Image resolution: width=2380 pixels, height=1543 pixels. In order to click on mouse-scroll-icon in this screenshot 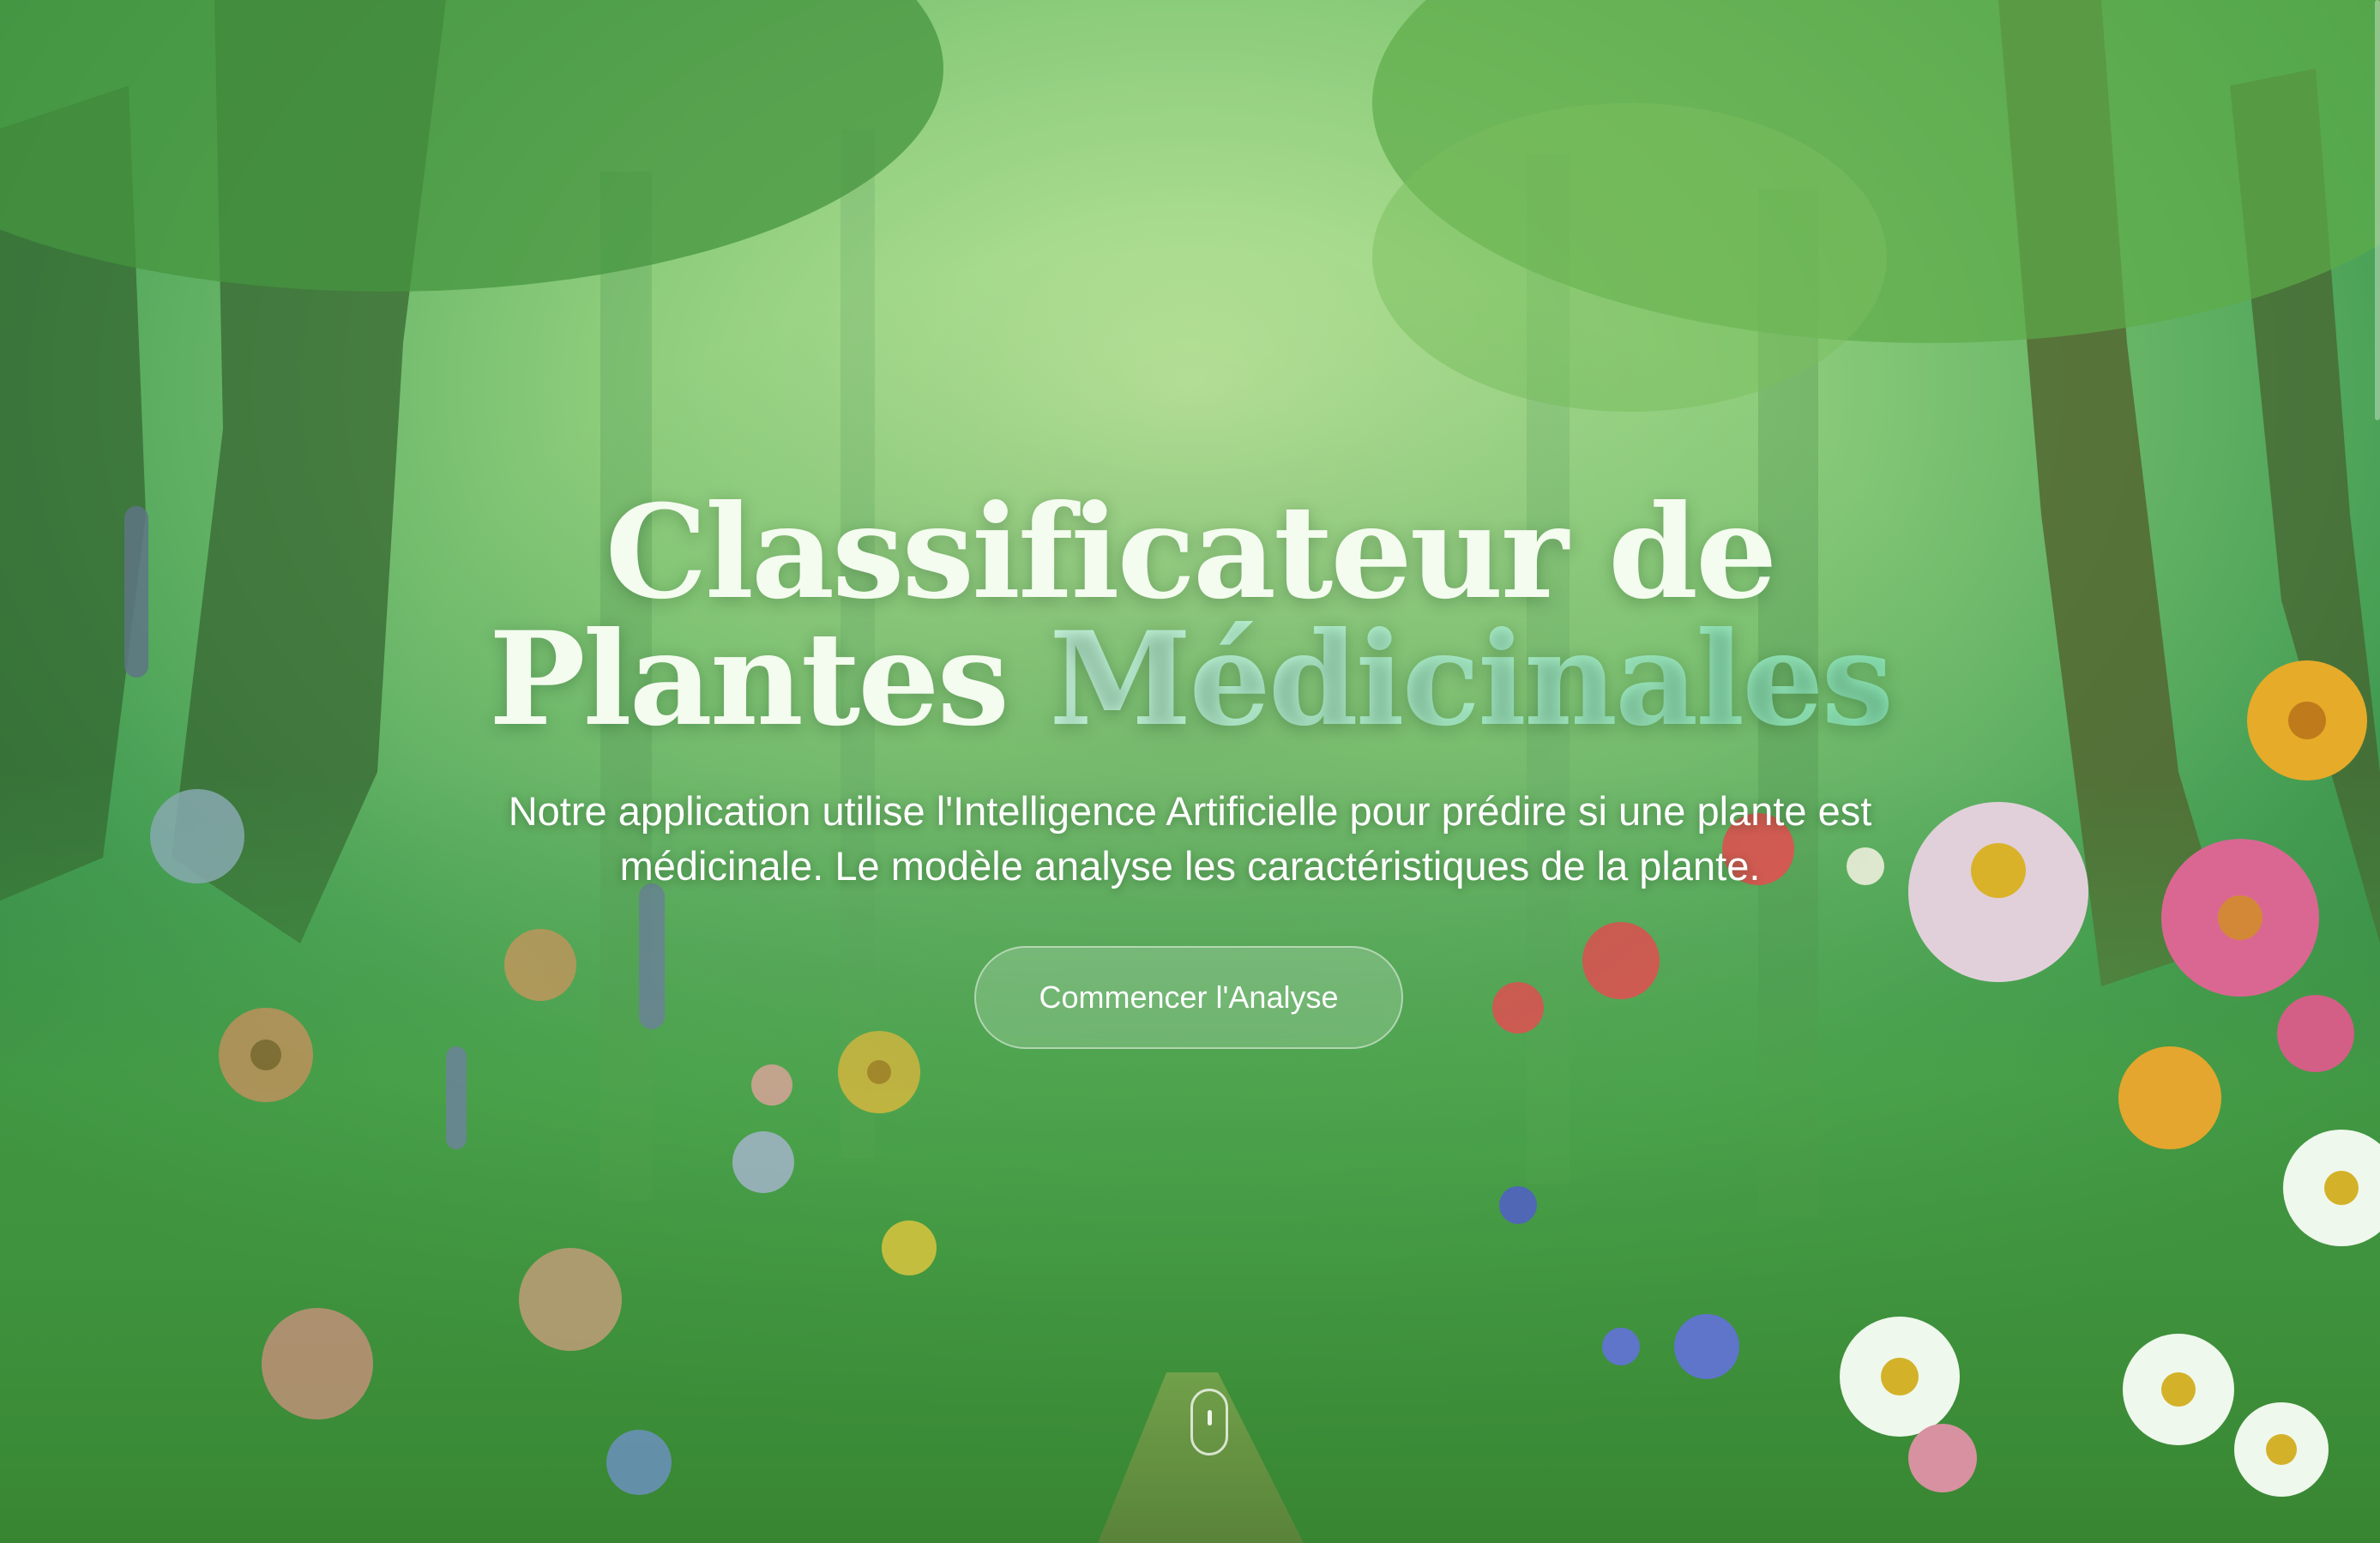, I will do `click(1209, 1422)`.